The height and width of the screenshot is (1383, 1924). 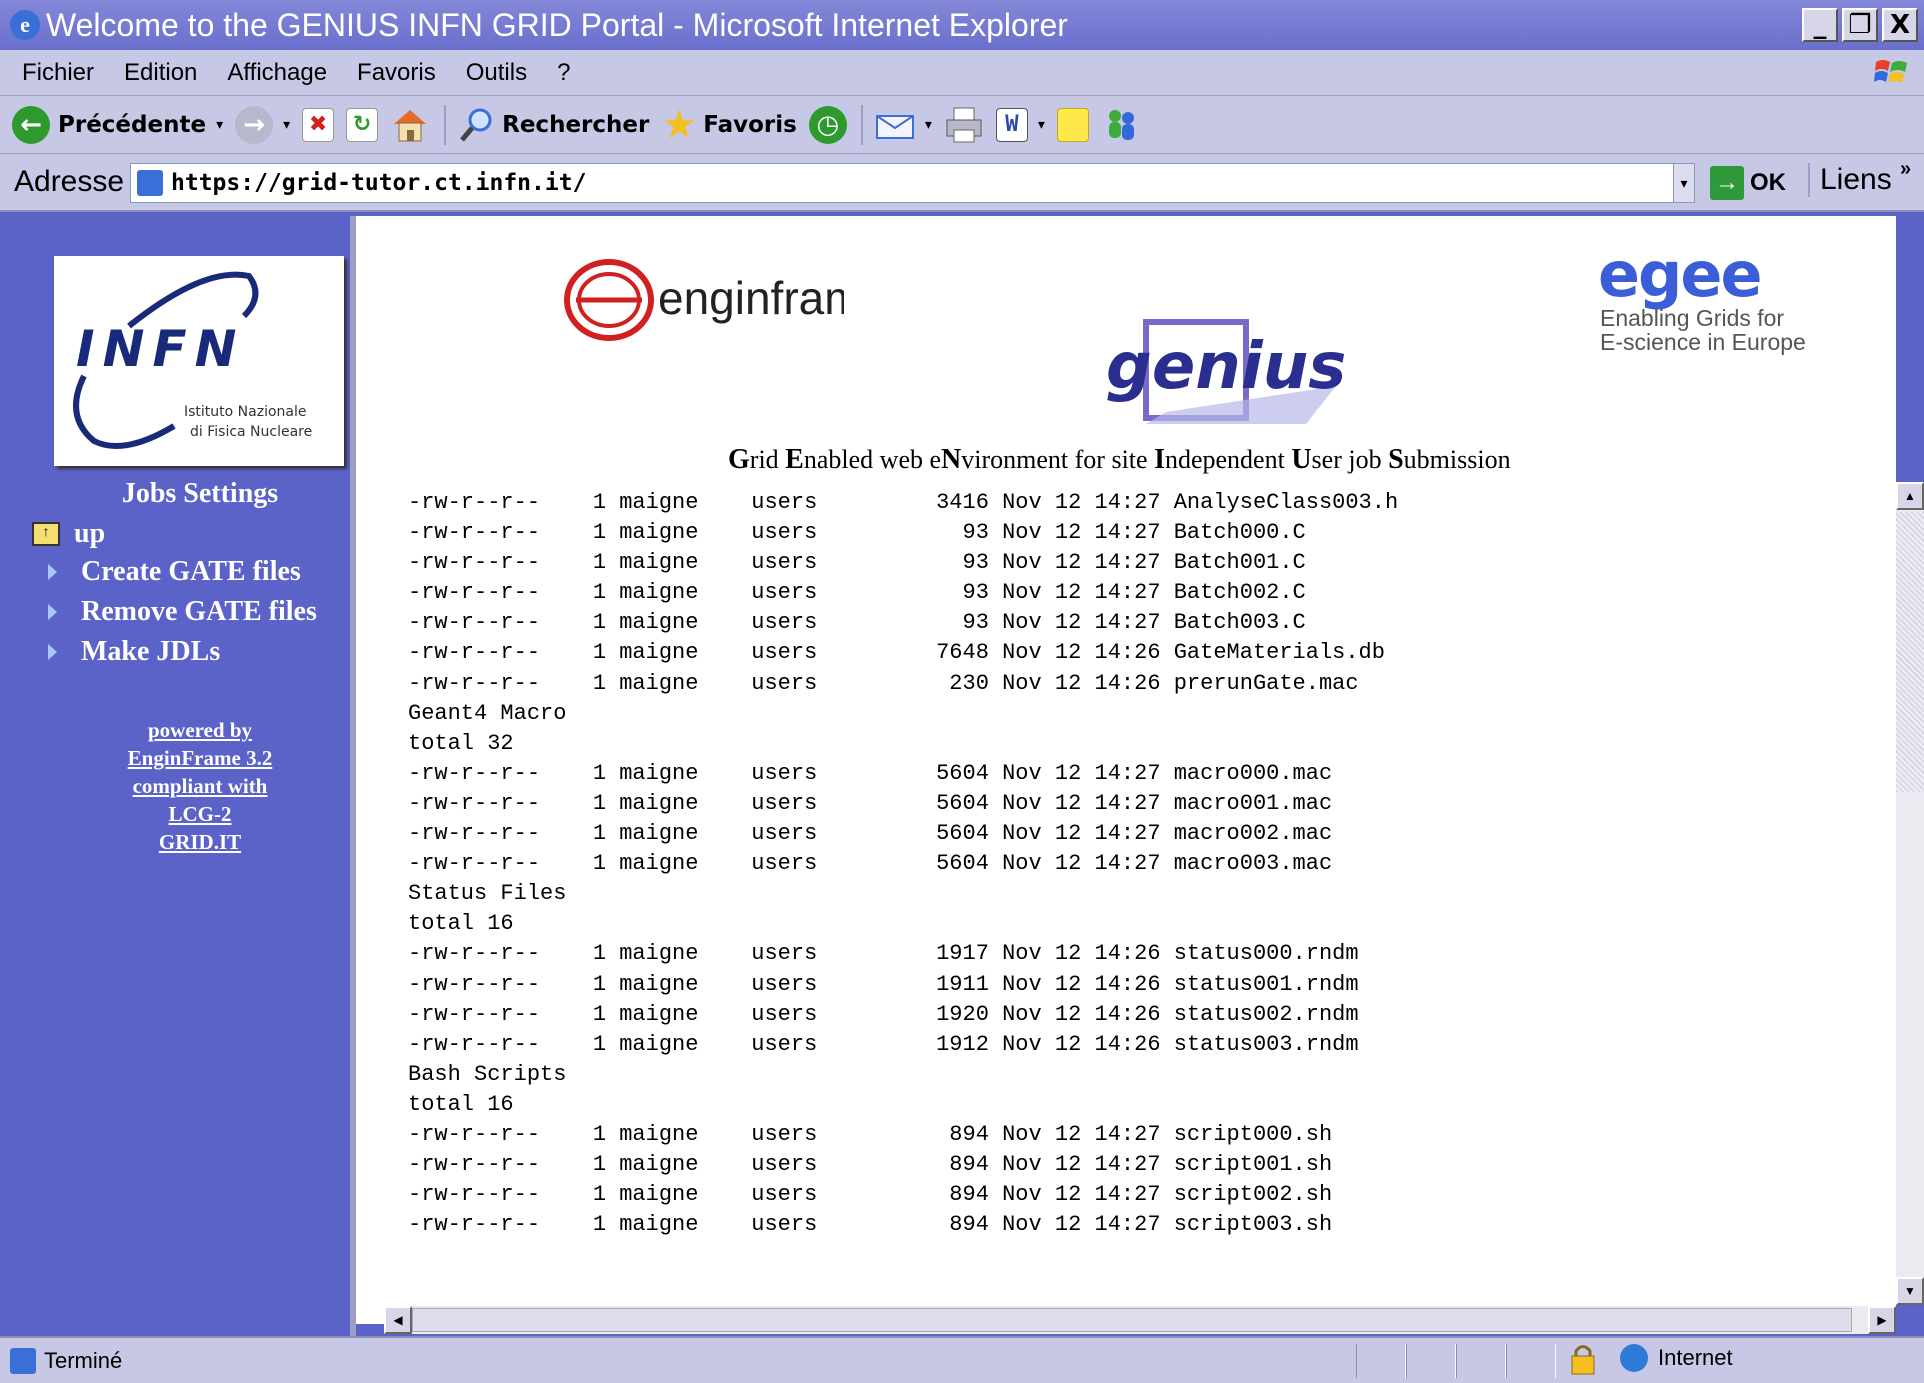 What do you see at coordinates (177, 612) in the screenshot?
I see `nav-remove-gate-files: Remove GATE files` at bounding box center [177, 612].